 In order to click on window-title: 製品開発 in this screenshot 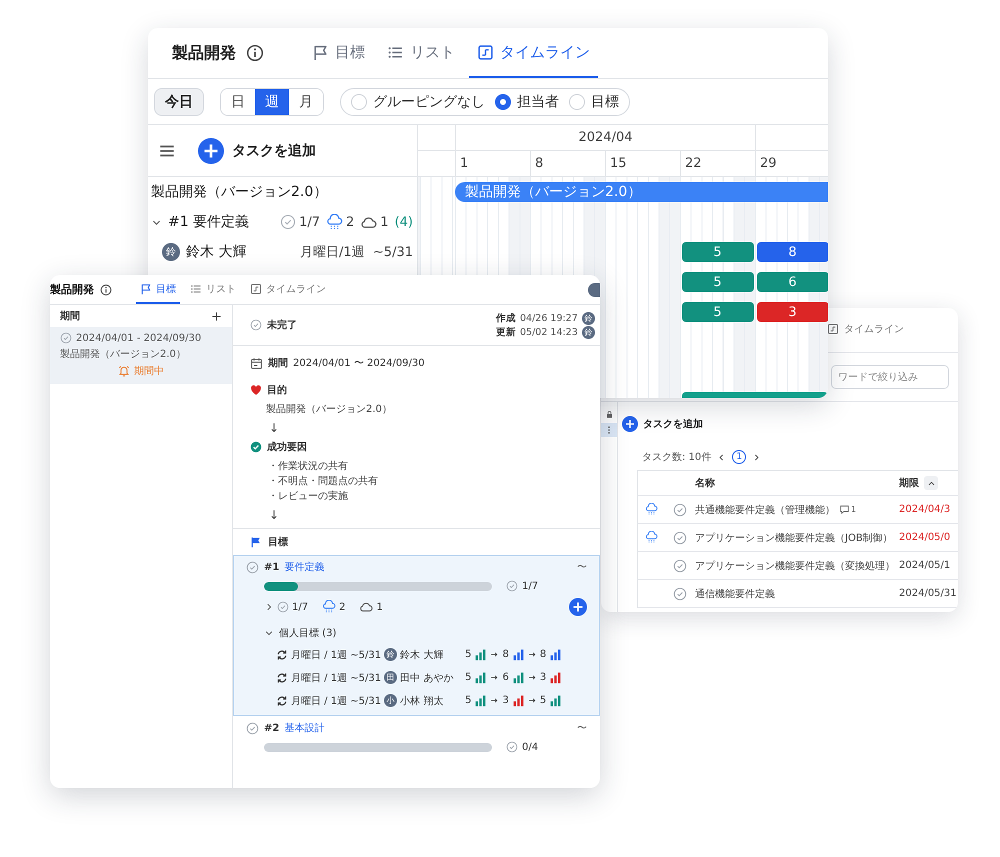, I will do `click(204, 53)`.